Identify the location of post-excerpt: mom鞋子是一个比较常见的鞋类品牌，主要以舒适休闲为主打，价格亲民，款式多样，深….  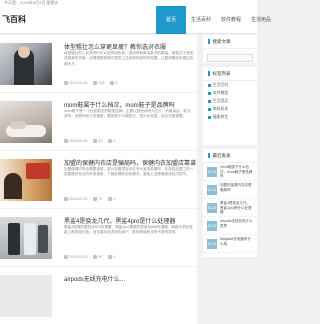
(127, 114).